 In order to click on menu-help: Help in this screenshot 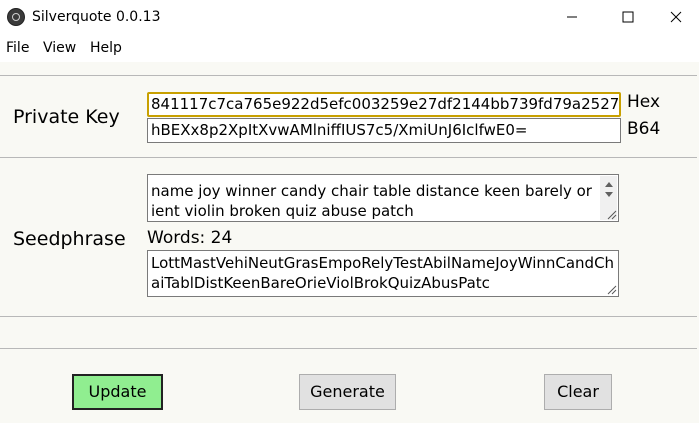, I will do `click(106, 48)`.